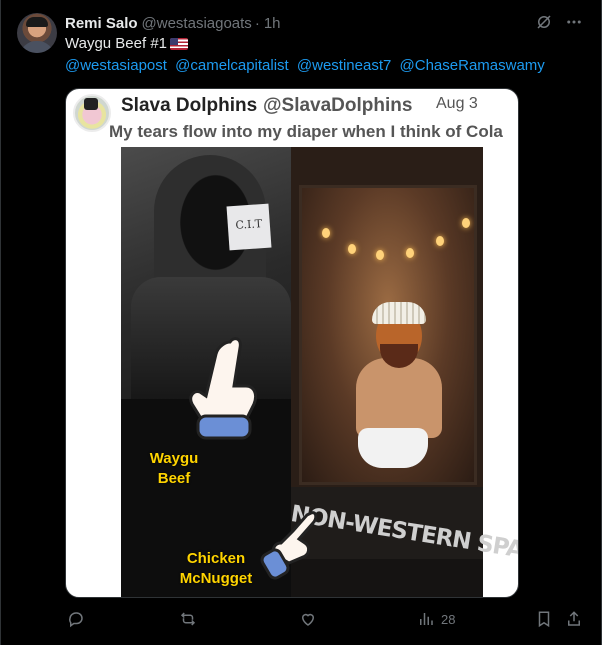  Describe the element at coordinates (472, 65) in the screenshot. I see `mention-link: @ChaseRamaswamy` at that location.